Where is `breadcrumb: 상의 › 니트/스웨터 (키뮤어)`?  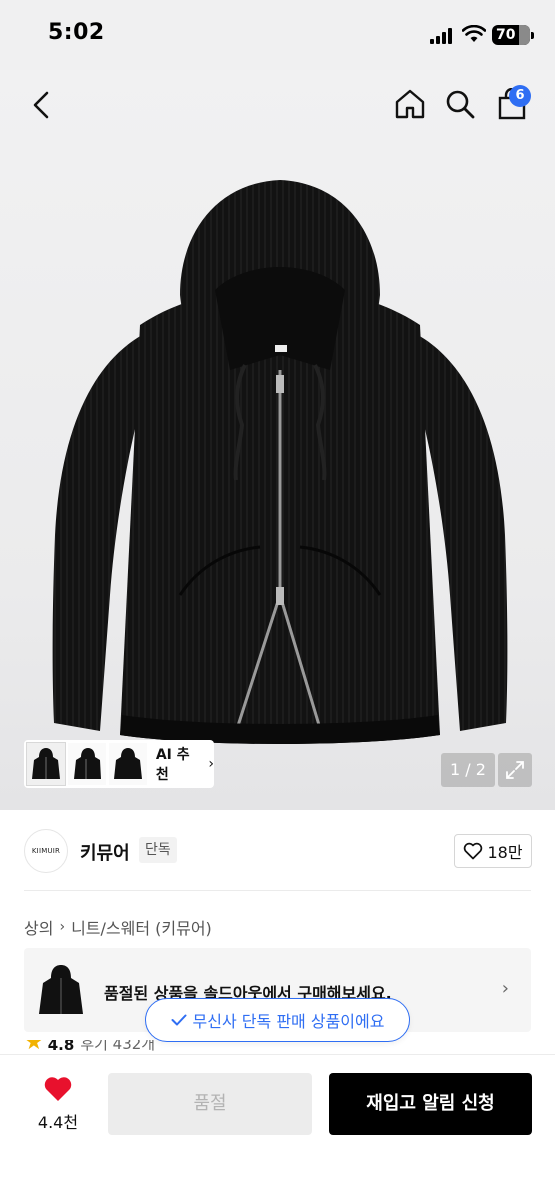 breadcrumb: 상의 › 니트/스웨터 (키뮤어) is located at coordinates (118, 927).